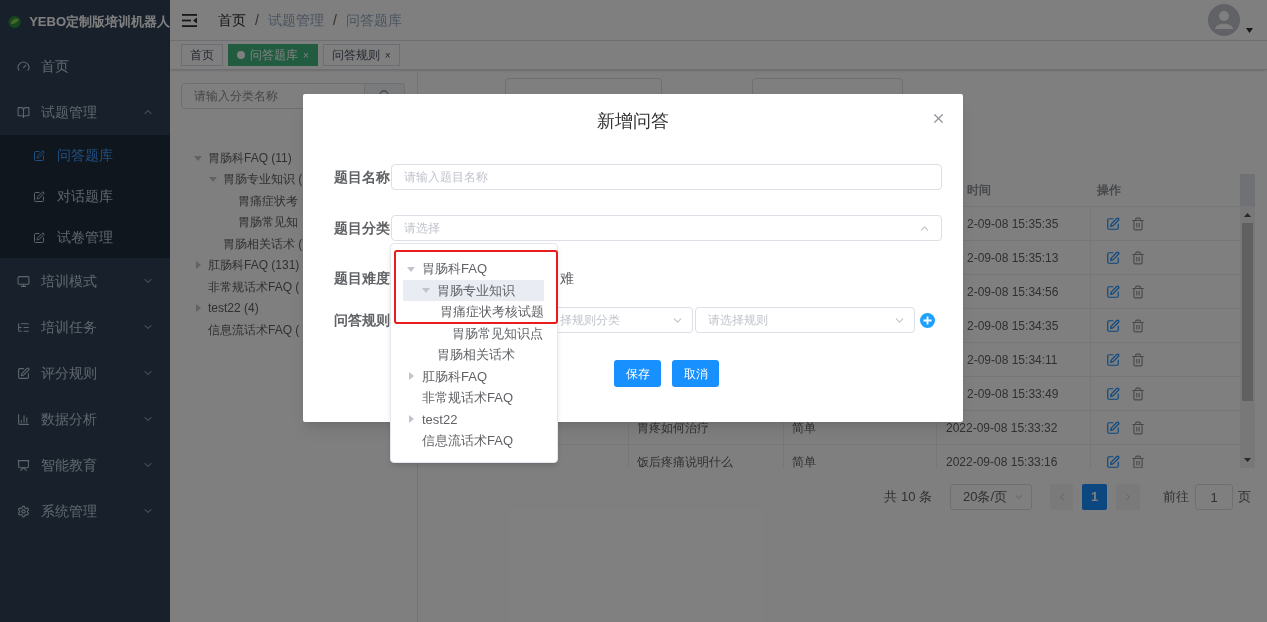  What do you see at coordinates (23, 419) in the screenshot?
I see `bar-chart-icon` at bounding box center [23, 419].